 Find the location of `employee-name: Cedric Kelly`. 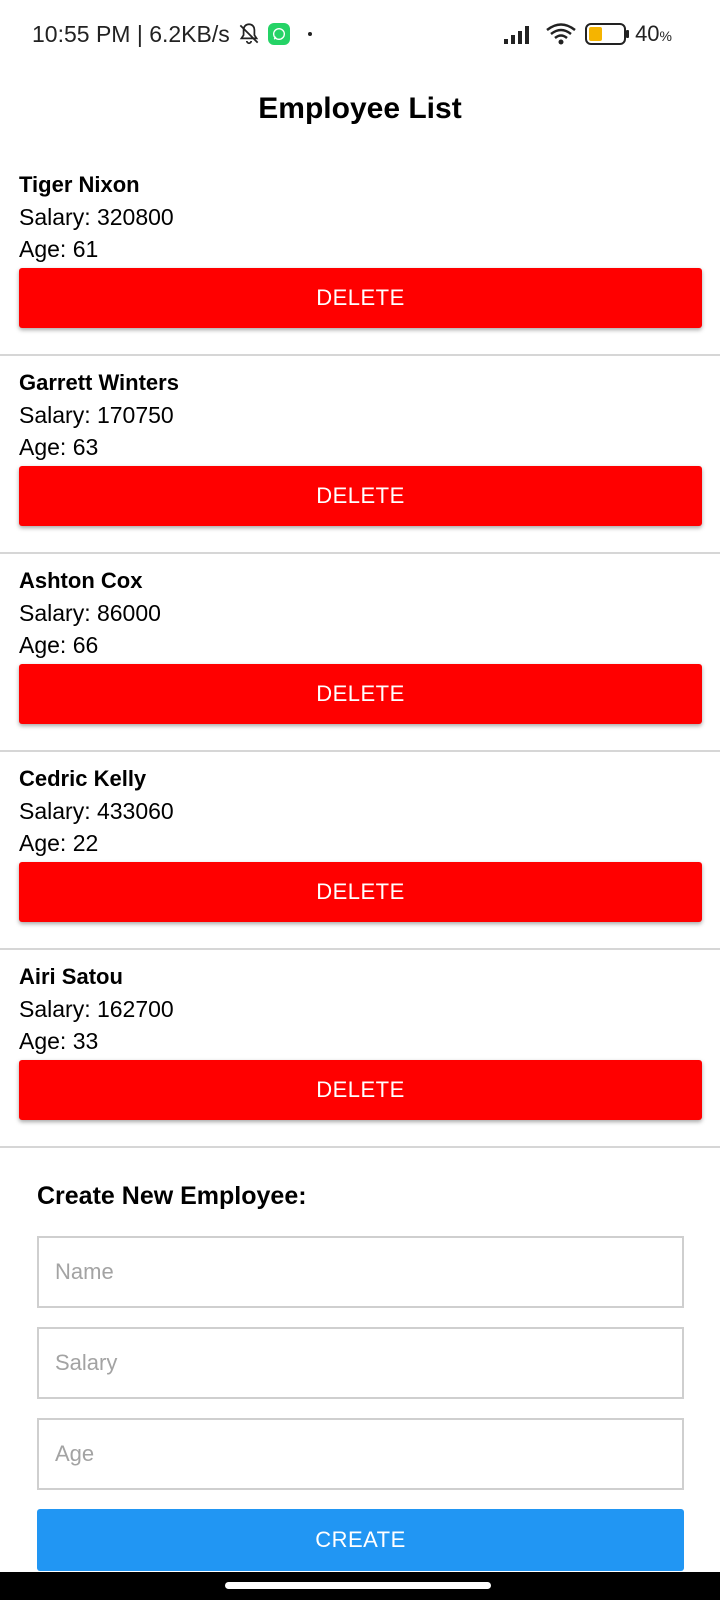

employee-name: Cedric Kelly is located at coordinates (83, 778).